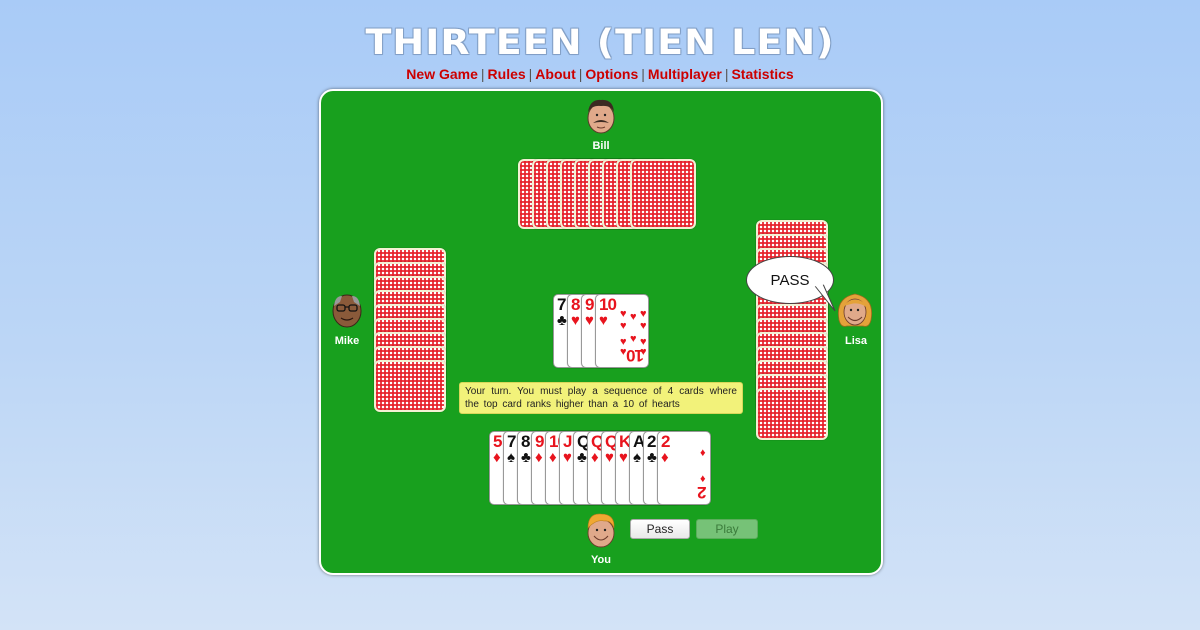 The width and height of the screenshot is (1200, 630). Describe the element at coordinates (442, 74) in the screenshot. I see `nav-new-game: New Game` at that location.